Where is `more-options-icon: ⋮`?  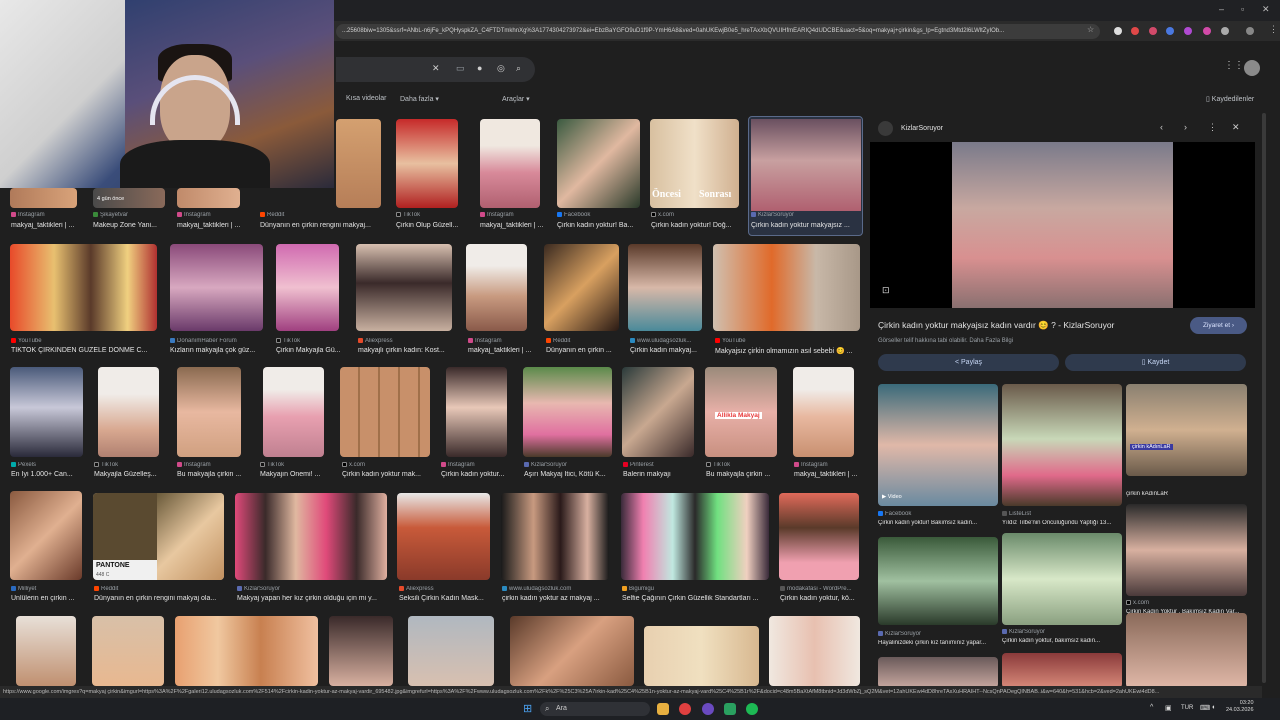
more-options-icon: ⋮ is located at coordinates (1212, 127).